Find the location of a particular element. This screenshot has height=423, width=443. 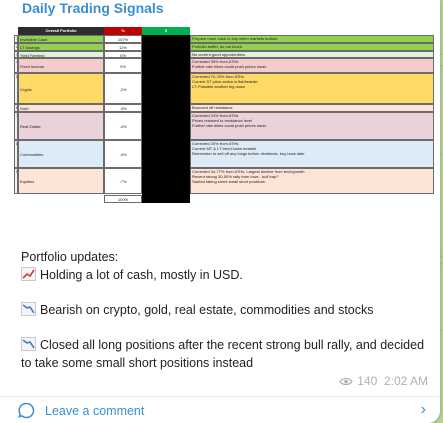

sheet-asset-cell: Equities is located at coordinates (61, 181).